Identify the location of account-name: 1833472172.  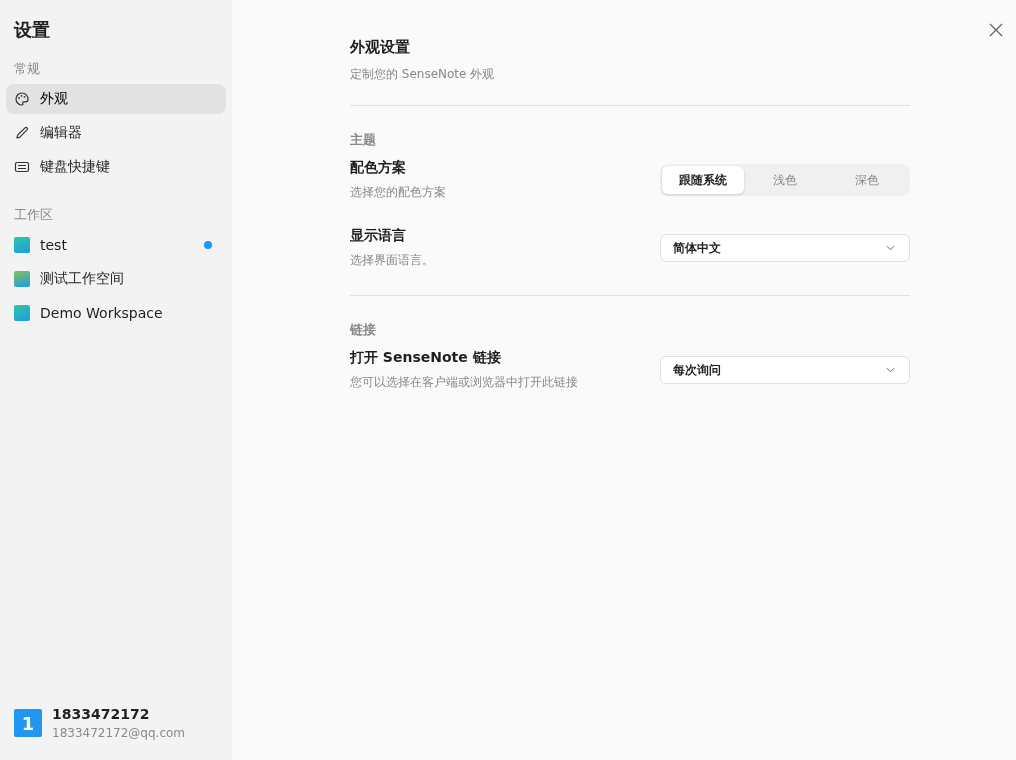
(101, 714).